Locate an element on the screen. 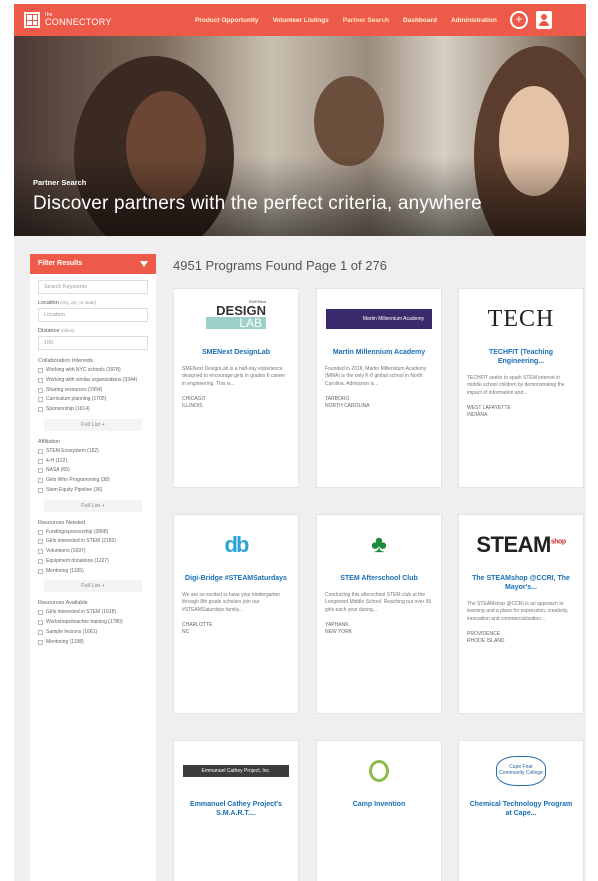 Image resolution: width=598 pixels, height=881 pixels. camp-invention-logo is located at coordinates (379, 771).